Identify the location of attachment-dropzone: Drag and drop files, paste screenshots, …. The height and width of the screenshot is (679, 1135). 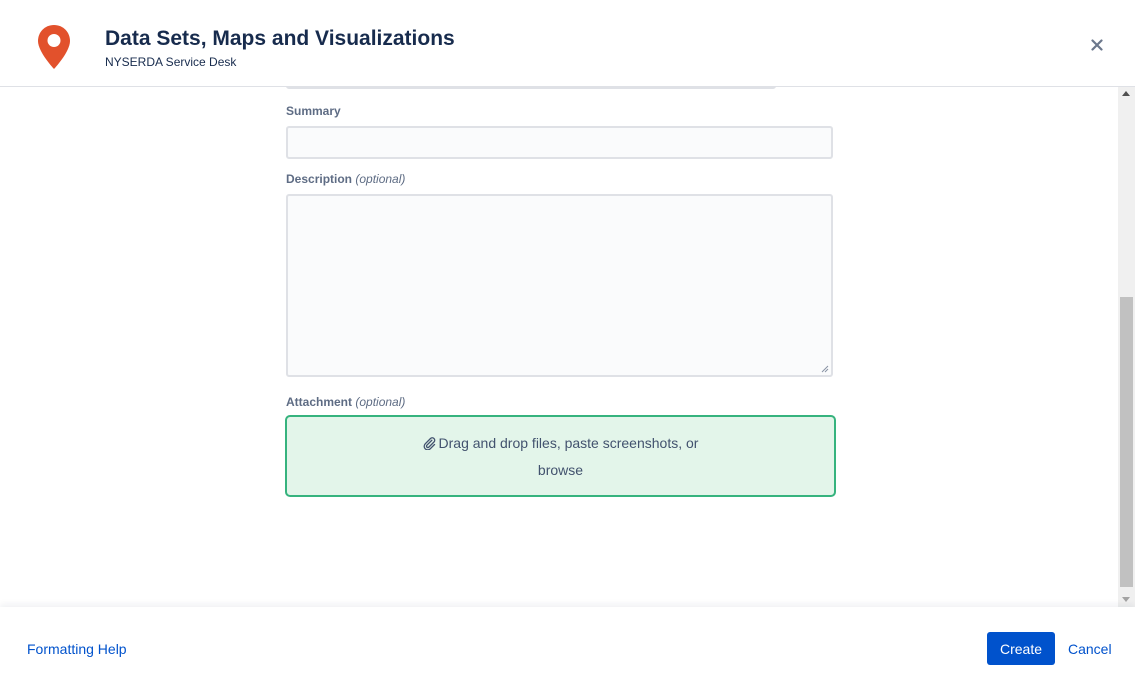
(560, 456).